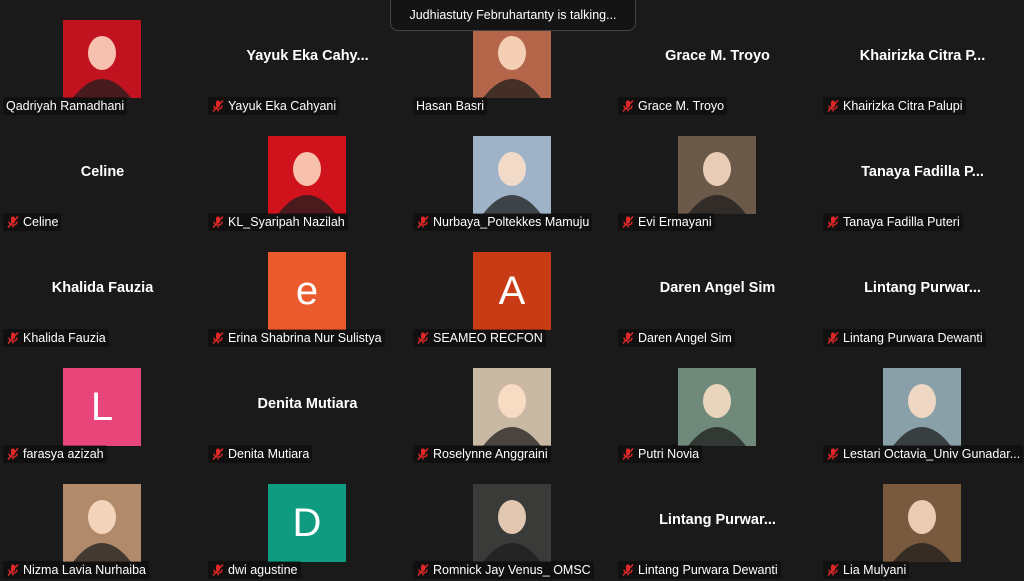 This screenshot has width=1024, height=581. I want to click on participant-name-label: Lia Mulyani, so click(866, 570).